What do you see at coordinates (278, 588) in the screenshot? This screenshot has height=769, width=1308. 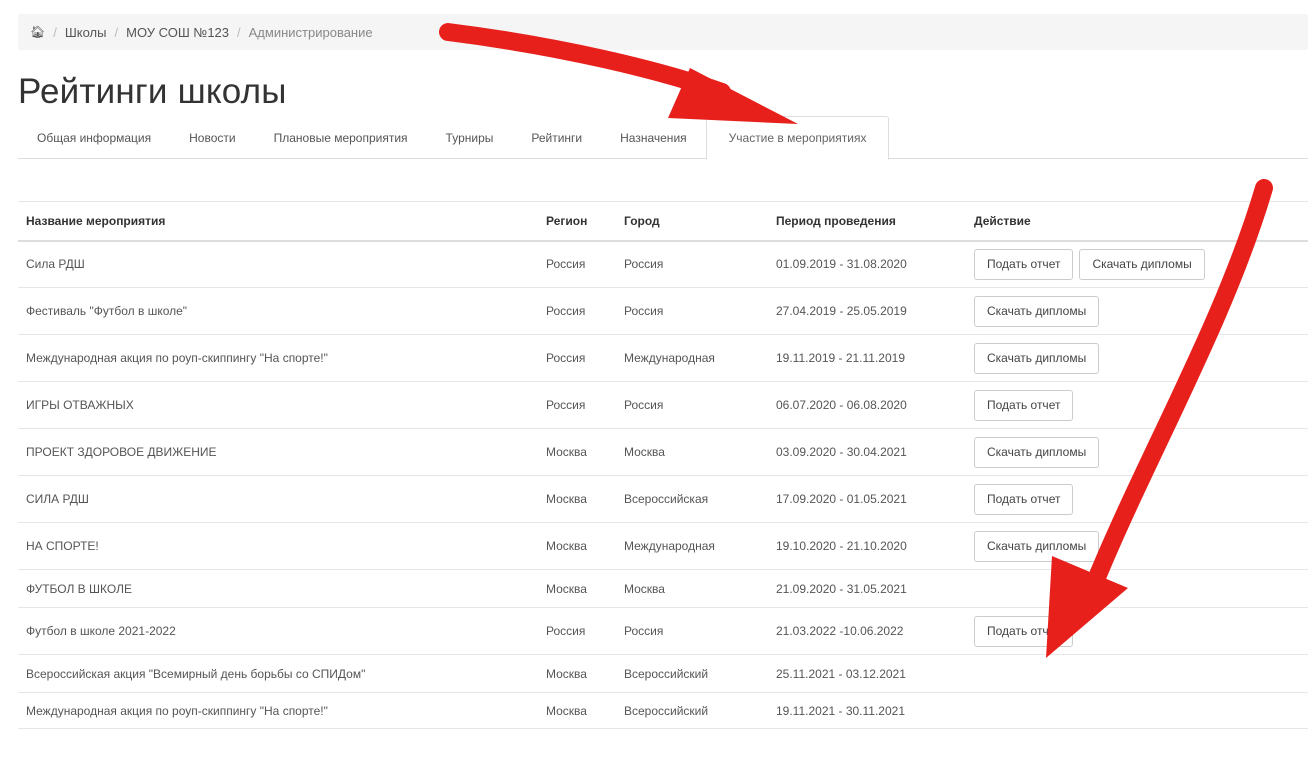 I see `cell-event-name: ФУТБОЛ В ШКОЛЕ` at bounding box center [278, 588].